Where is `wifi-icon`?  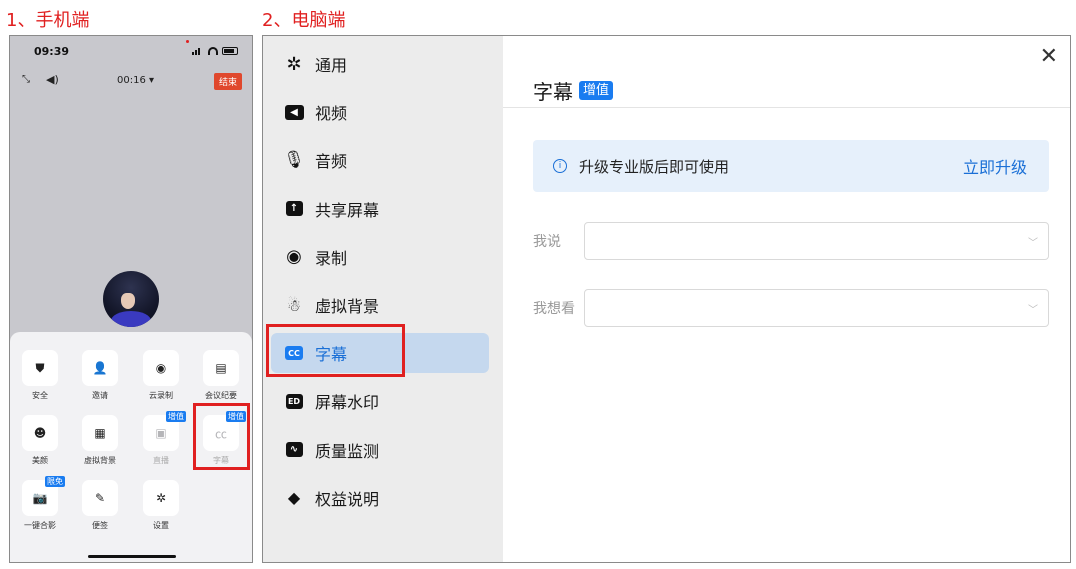
wifi-icon is located at coordinates (213, 51).